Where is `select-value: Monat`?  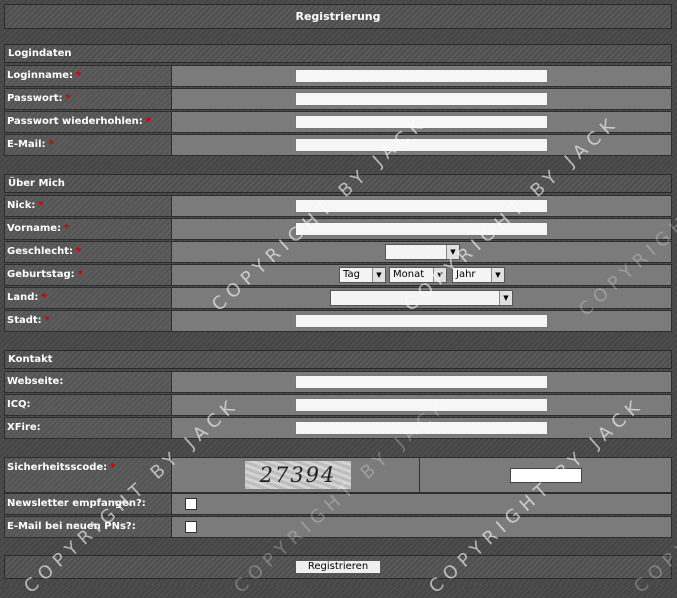
select-value: Monat is located at coordinates (409, 274).